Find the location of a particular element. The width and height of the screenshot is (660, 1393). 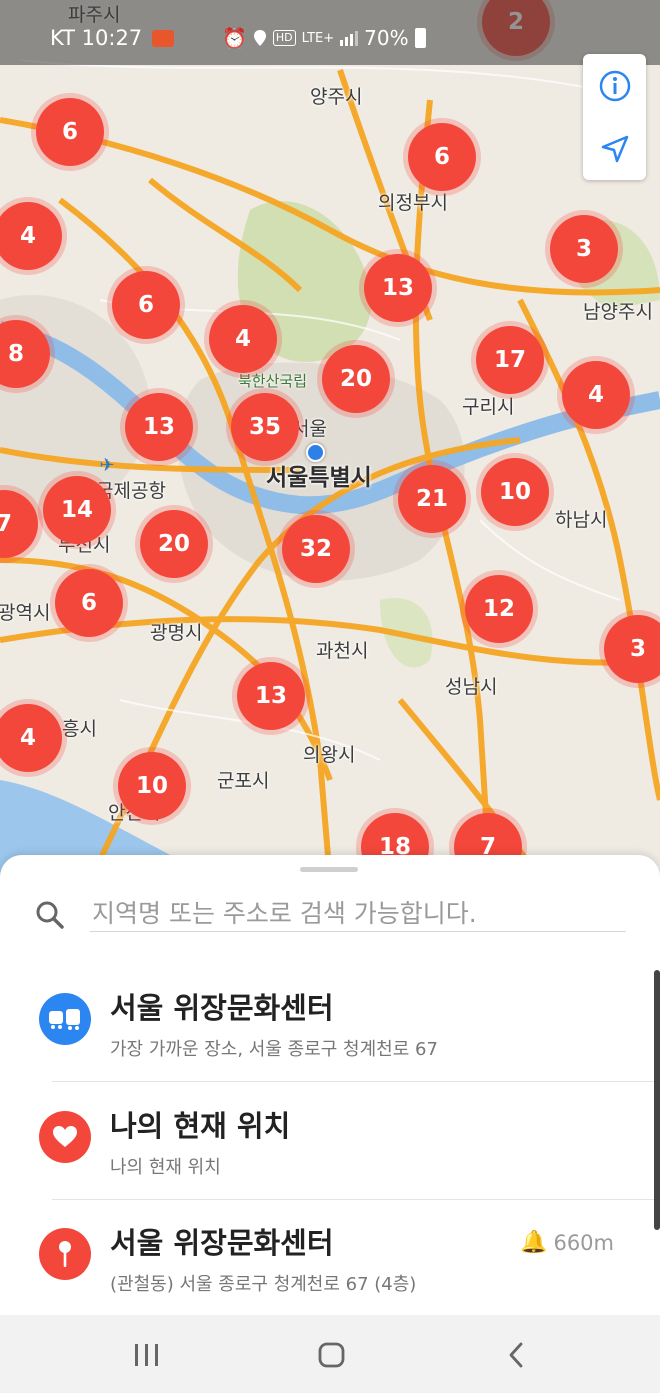

location-list-item: 서울 위장문화센터 (관철동) 서울 종로구 청계천로 67 (4층) 🔔 660m is located at coordinates (330, 1258).